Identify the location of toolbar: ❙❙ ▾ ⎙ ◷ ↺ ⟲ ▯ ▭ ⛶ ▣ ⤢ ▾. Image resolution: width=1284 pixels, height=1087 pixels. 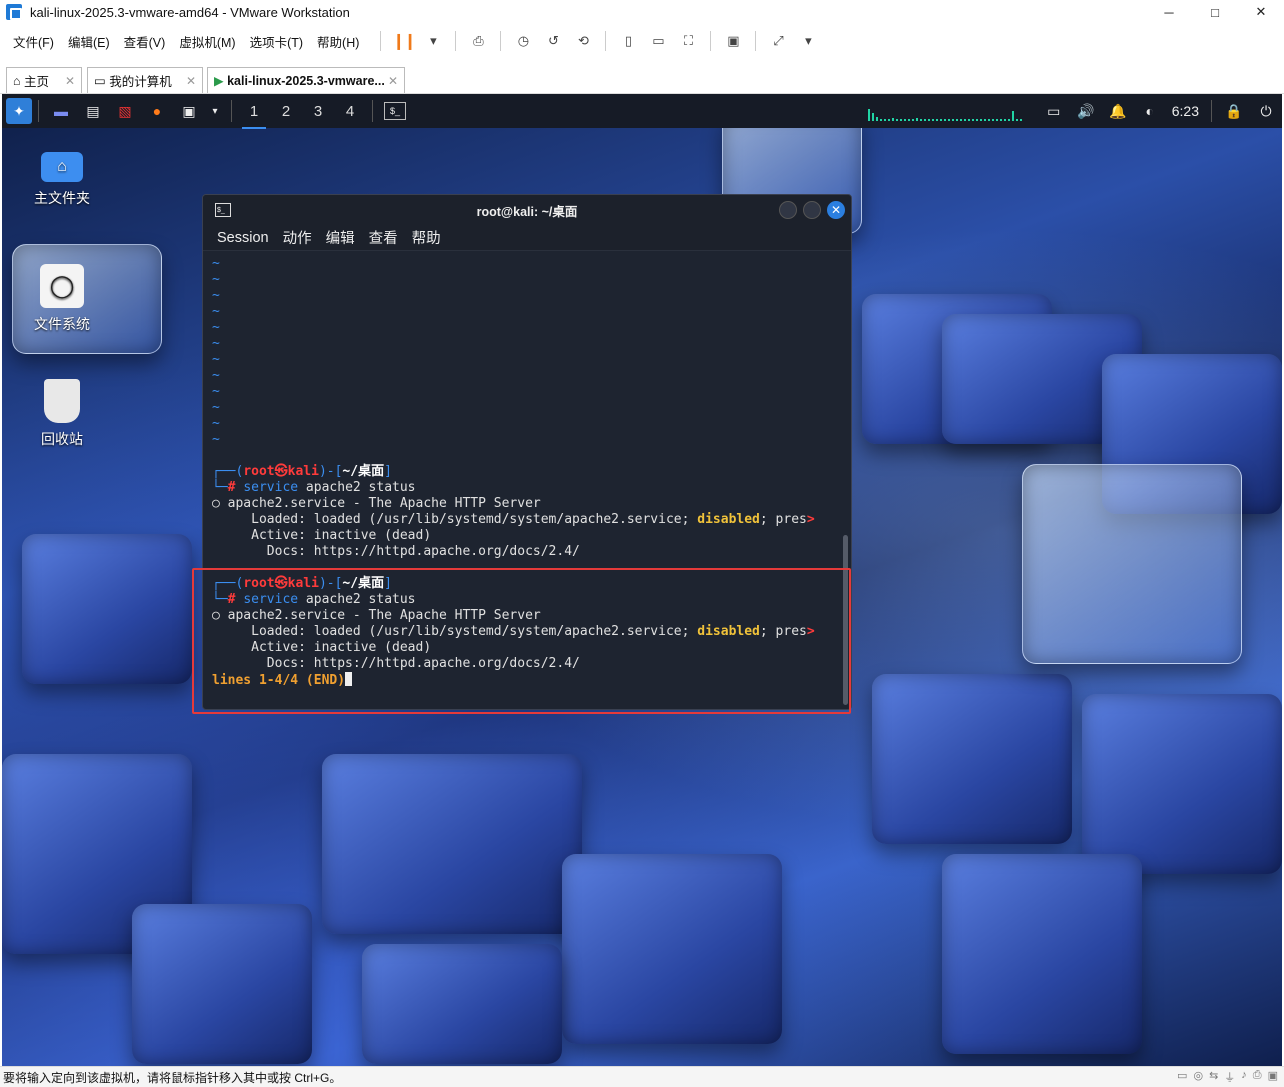
(598, 41).